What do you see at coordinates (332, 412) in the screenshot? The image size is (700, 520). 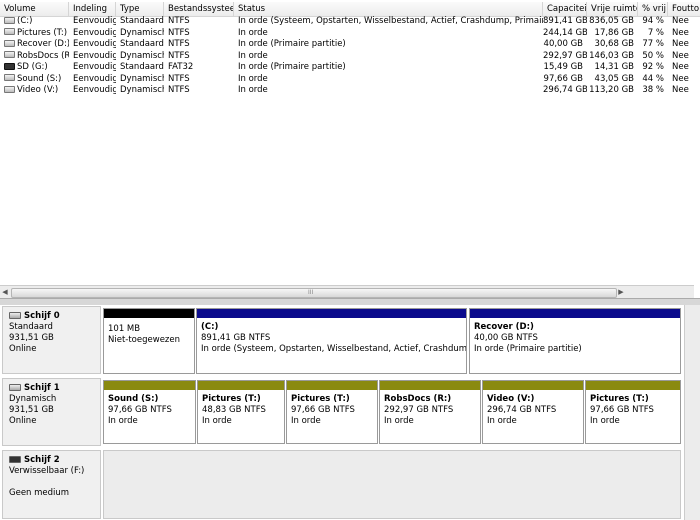 I see `partition-pictures-t-2: Pictures (T:) 97,66 GB NTFS In orde` at bounding box center [332, 412].